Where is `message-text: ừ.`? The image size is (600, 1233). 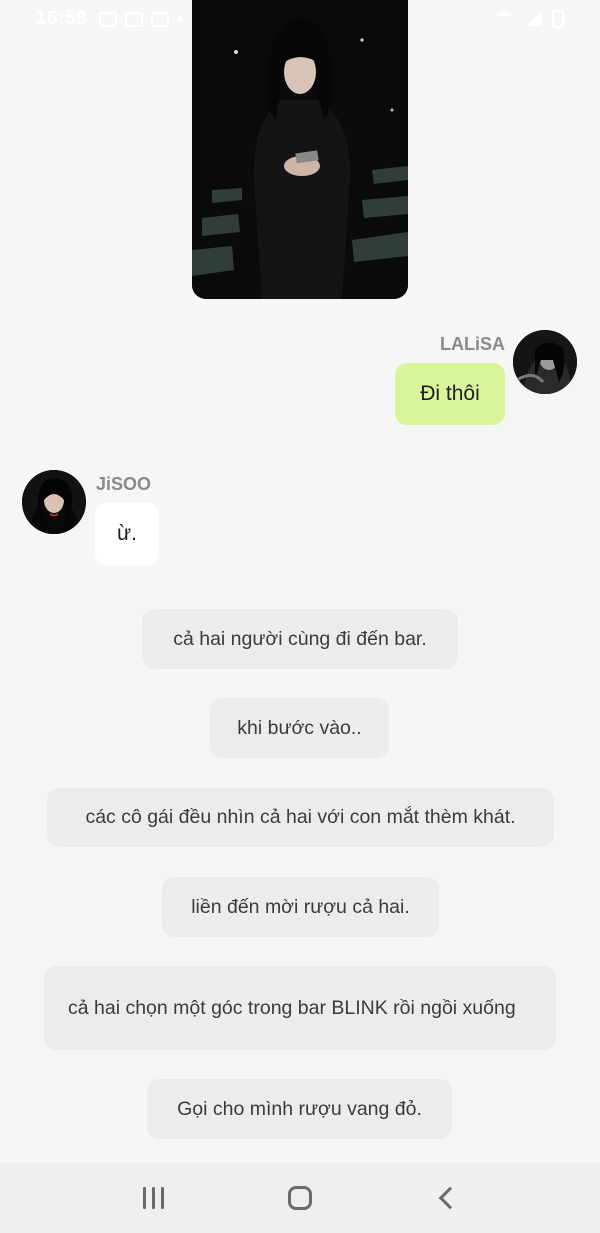
message-text: ừ. is located at coordinates (127, 534).